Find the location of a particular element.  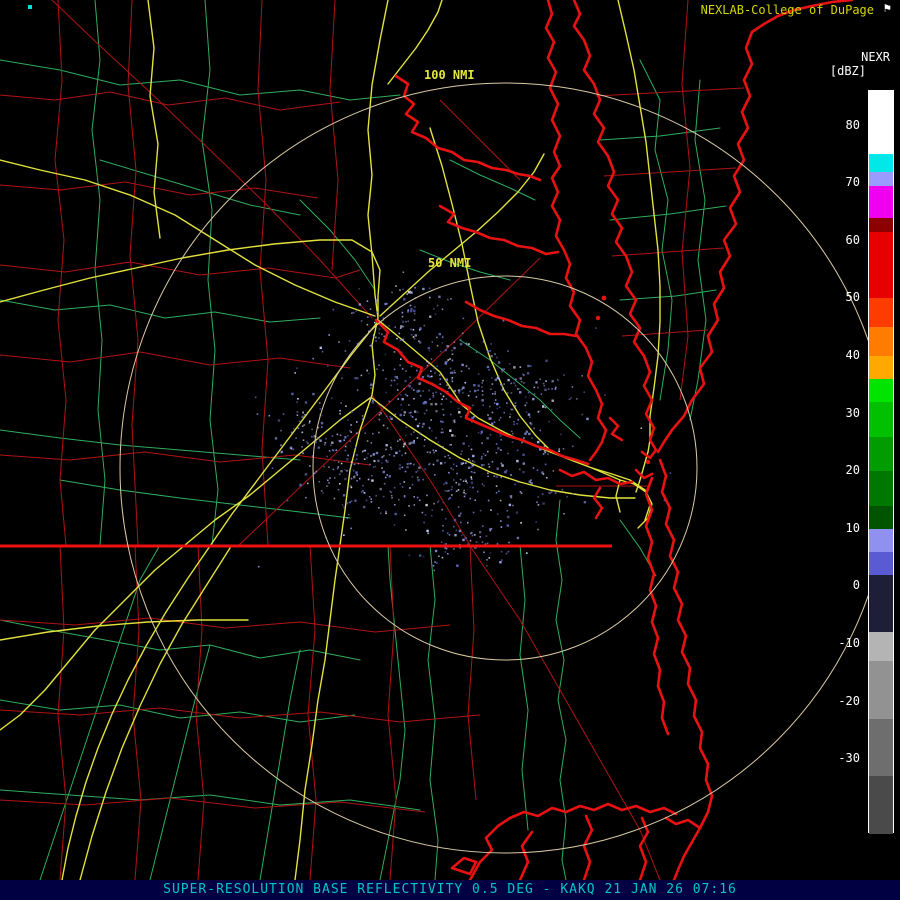

range-ring-50-label: 50 NMI is located at coordinates (450, 263).